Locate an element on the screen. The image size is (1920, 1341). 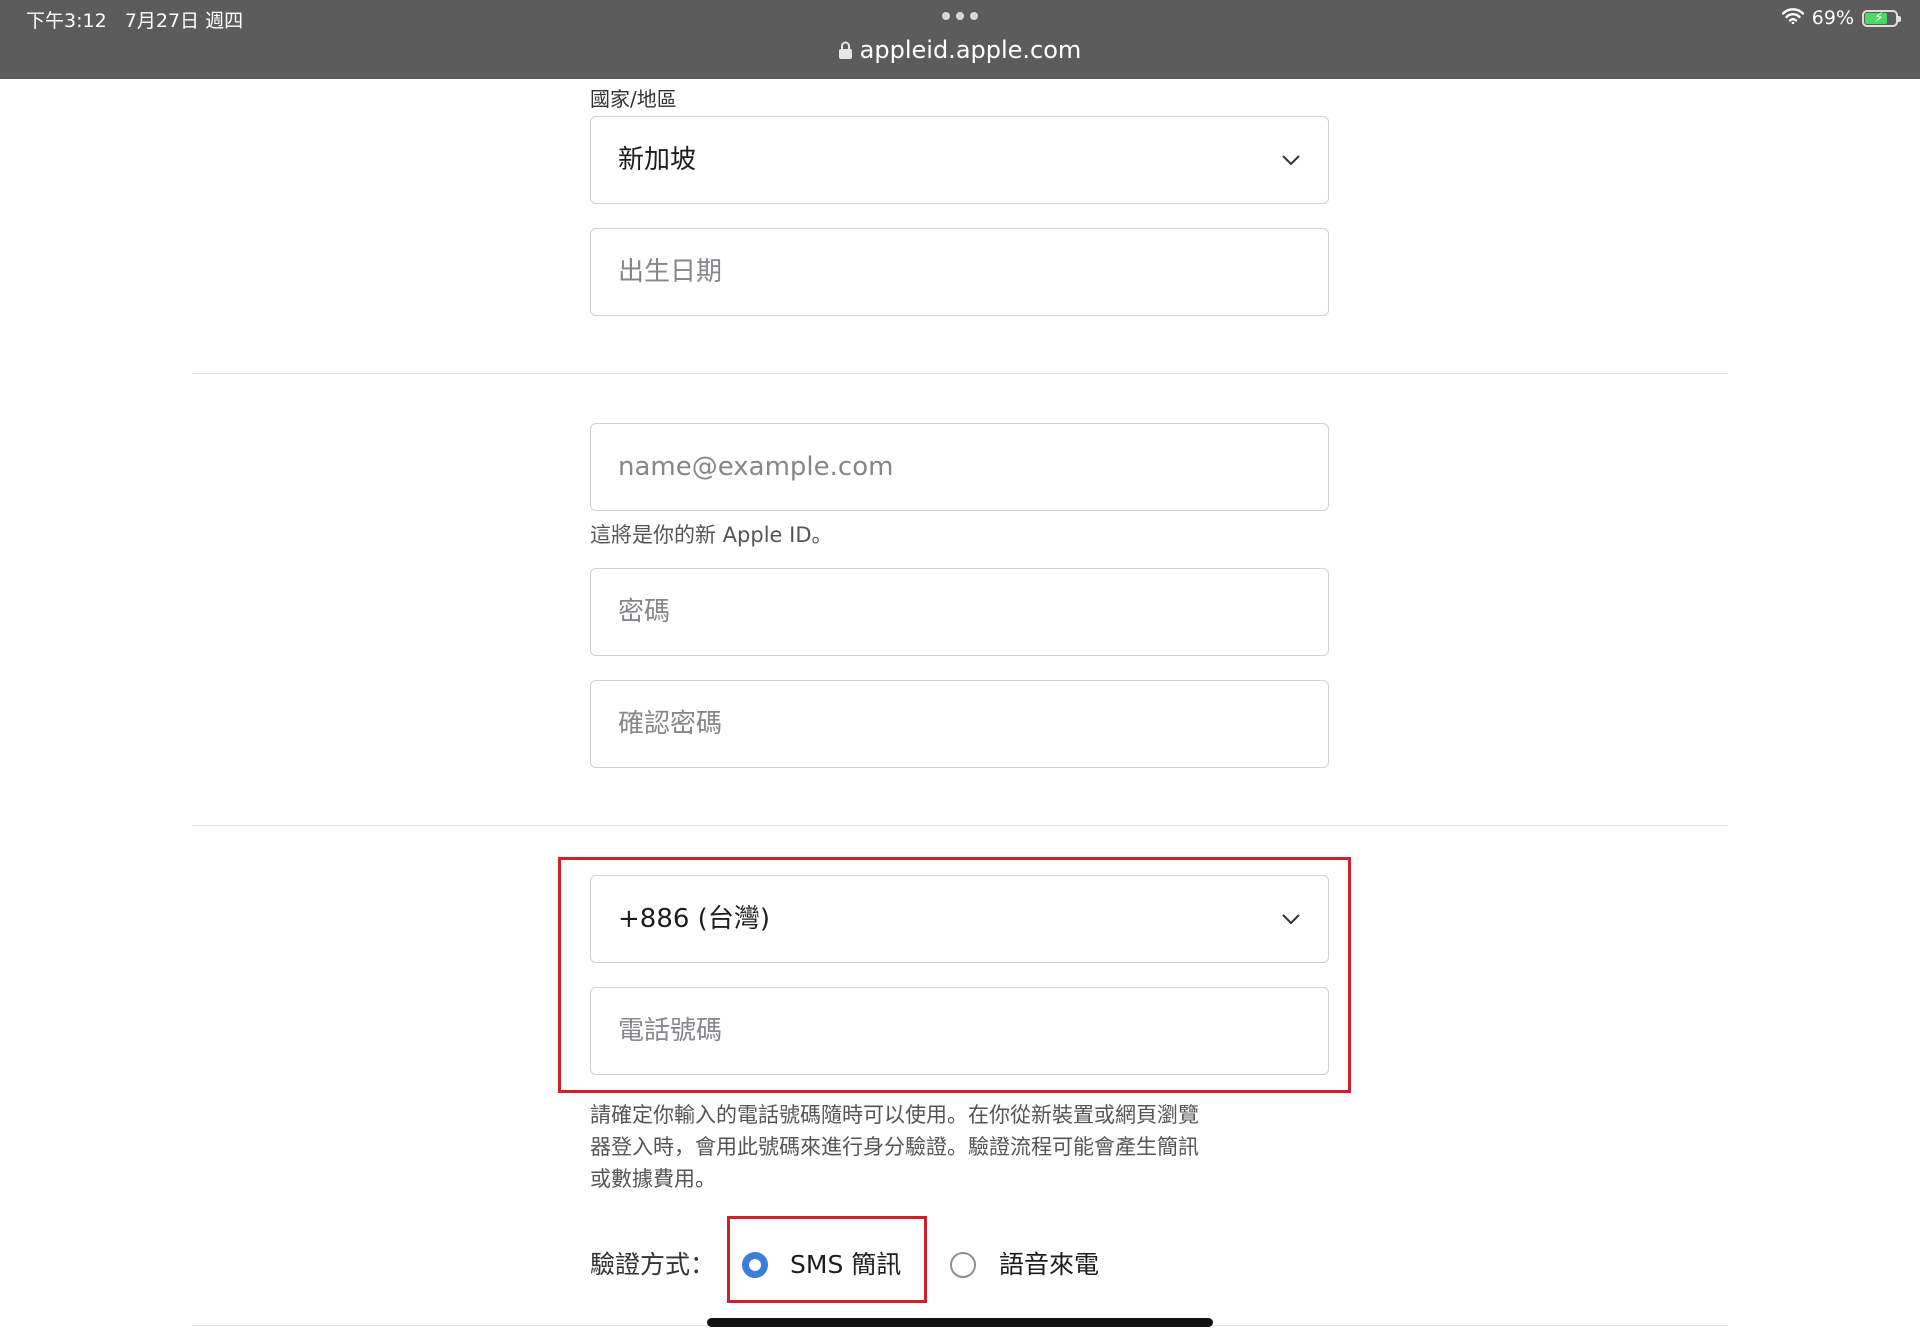
phone-country-value: +886 (台灣) is located at coordinates (694, 919).